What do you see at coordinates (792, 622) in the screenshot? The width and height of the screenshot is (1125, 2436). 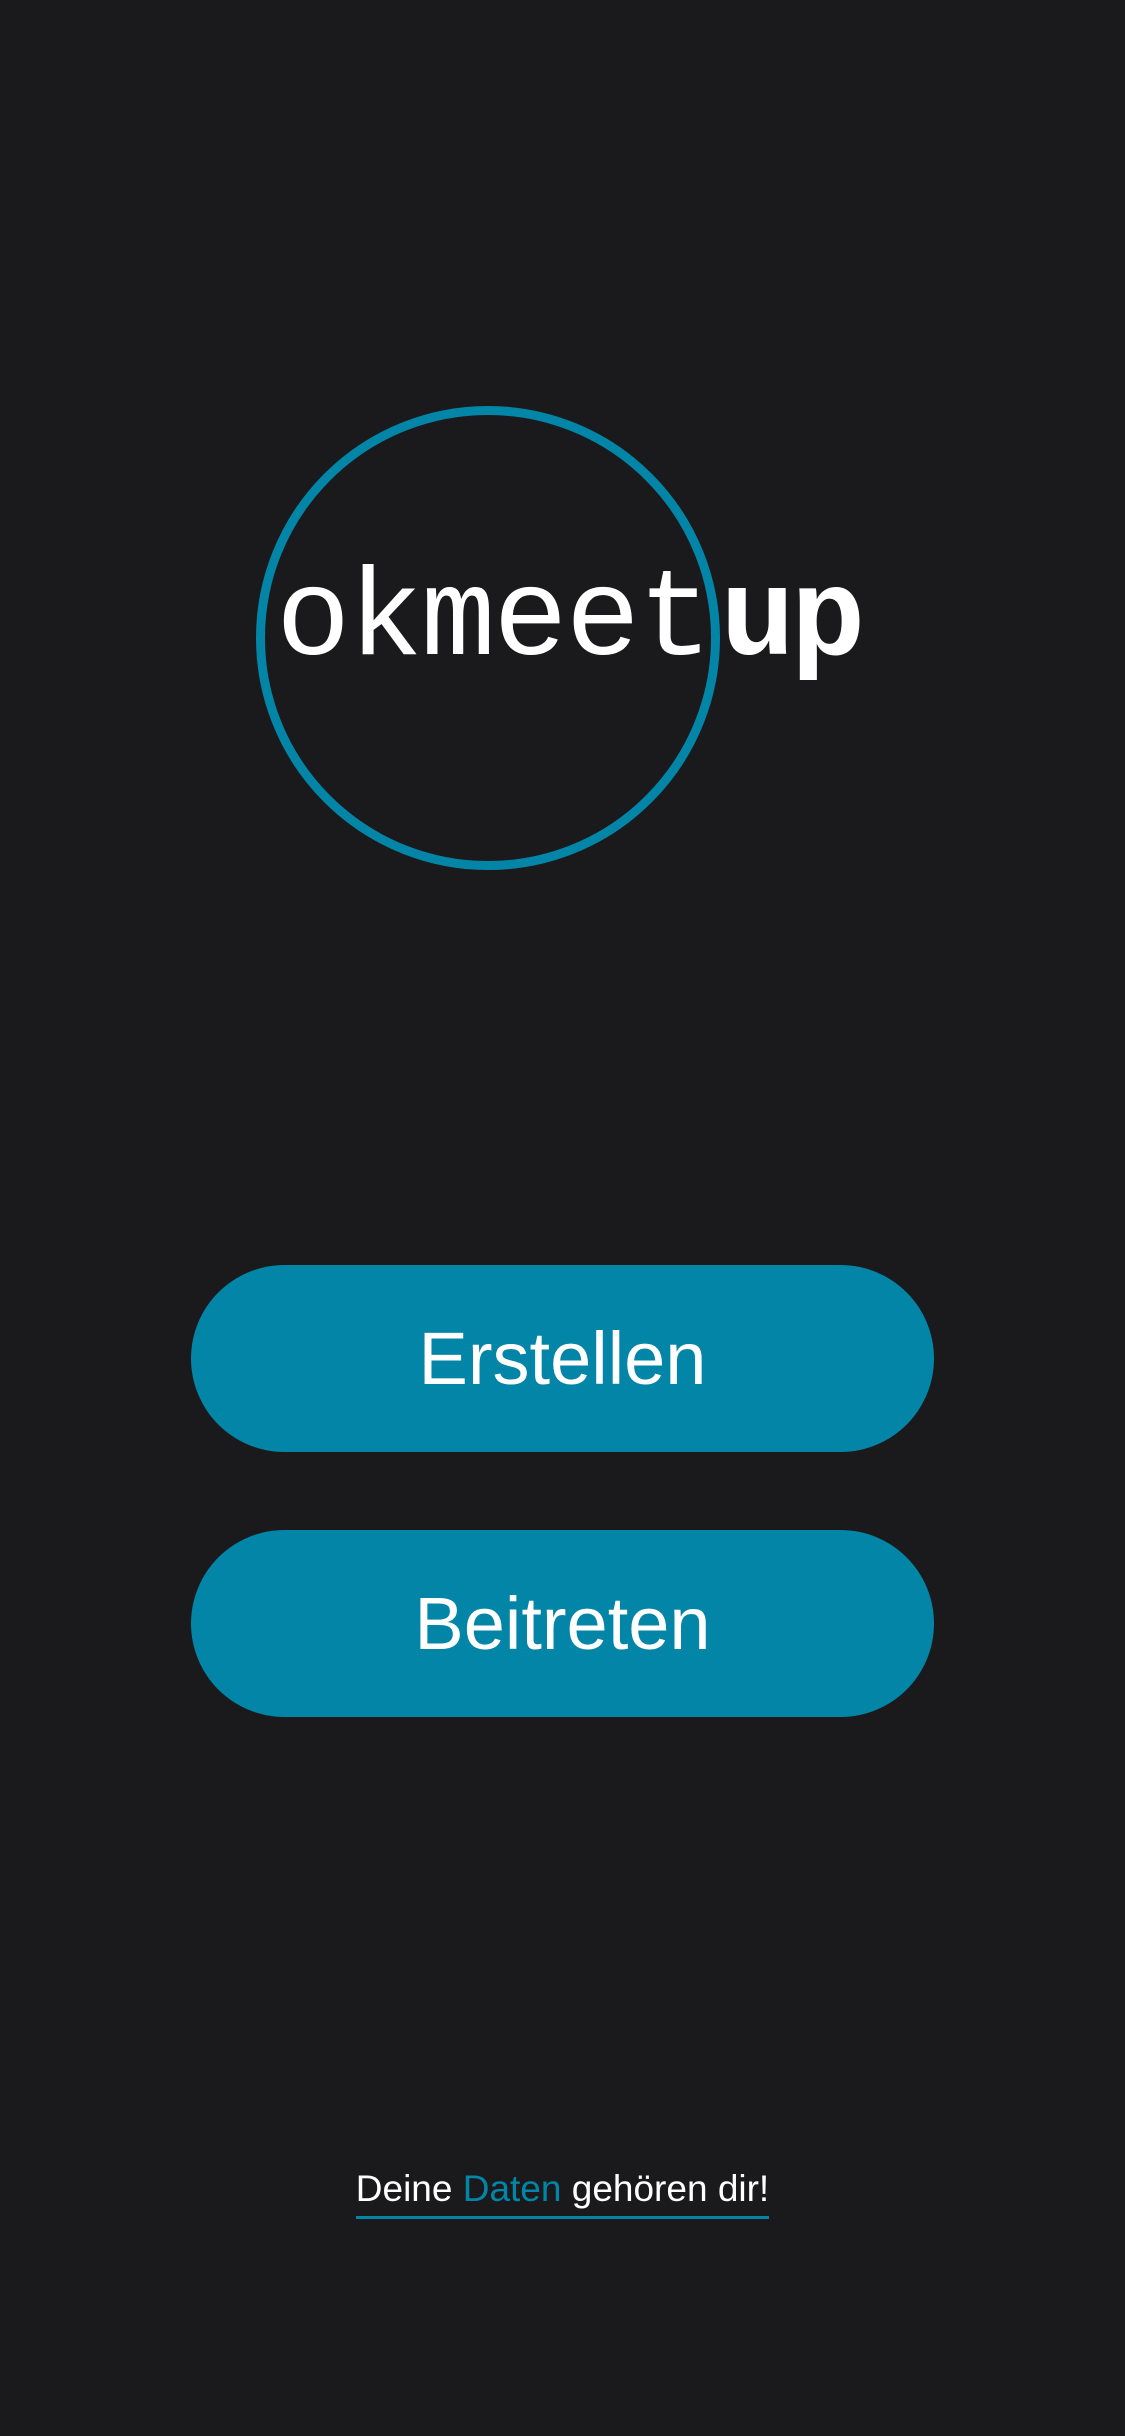 I see `logo-text-bold: up` at bounding box center [792, 622].